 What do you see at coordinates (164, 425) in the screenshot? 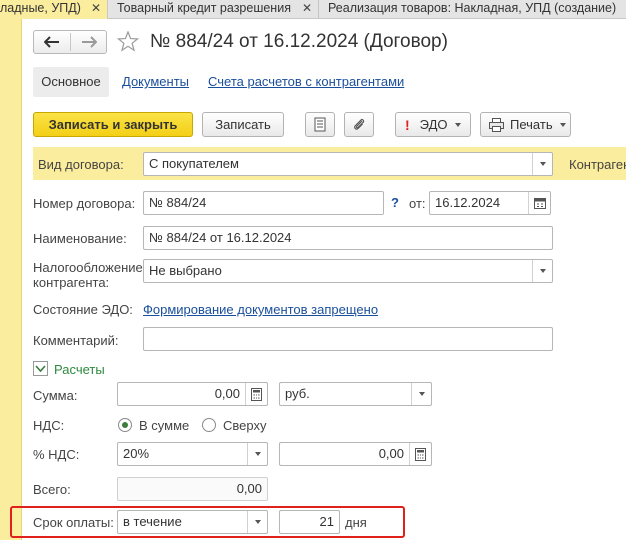
I see `vat-in-sum-label: В сумме` at bounding box center [164, 425].